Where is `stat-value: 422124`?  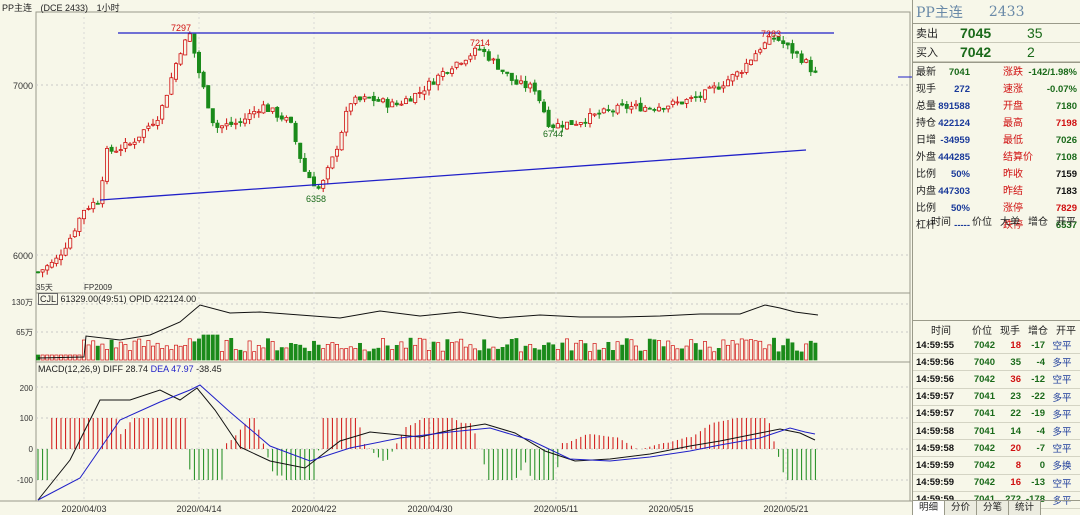 stat-value: 422124 is located at coordinates (954, 123).